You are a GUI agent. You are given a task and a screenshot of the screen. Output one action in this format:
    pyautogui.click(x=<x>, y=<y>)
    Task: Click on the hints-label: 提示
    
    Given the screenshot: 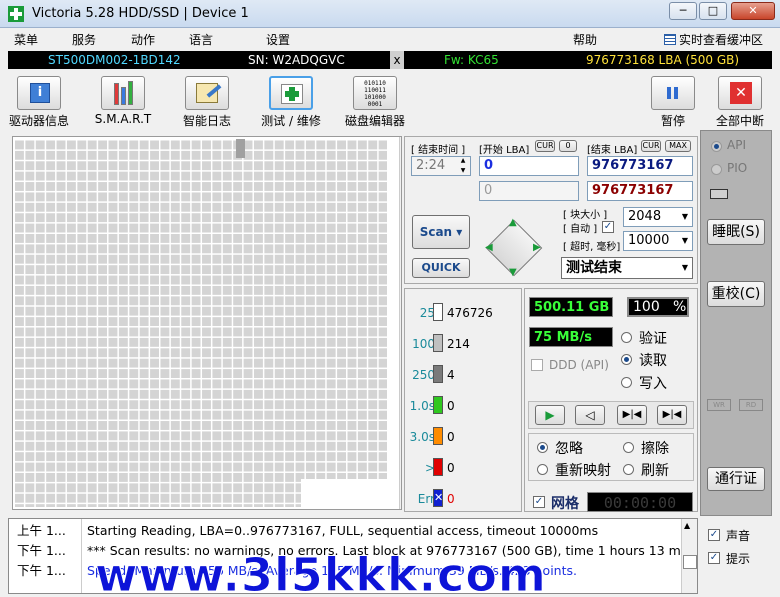 What is the action you would take?
    pyautogui.click(x=738, y=559)
    